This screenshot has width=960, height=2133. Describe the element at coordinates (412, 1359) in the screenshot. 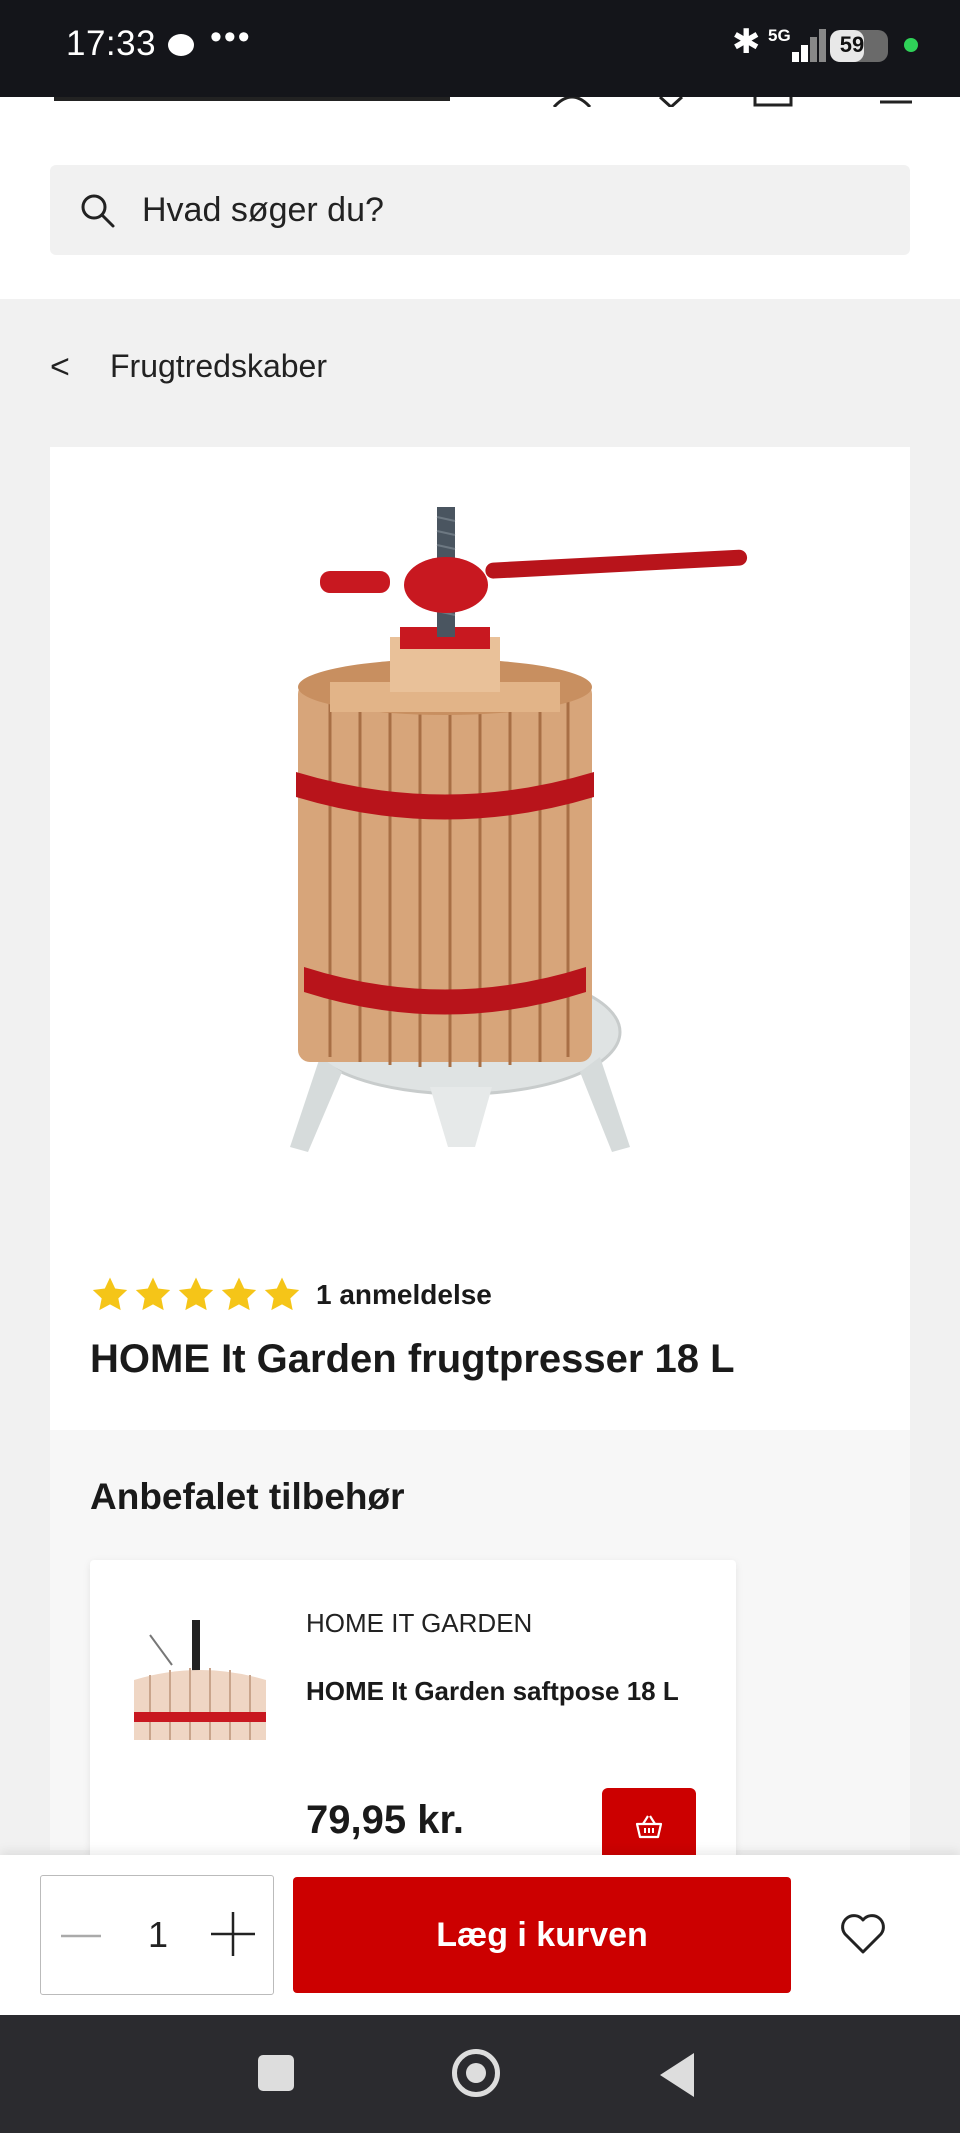

I see `product-title: HOME It Garden frugtpresser 18 L` at that location.